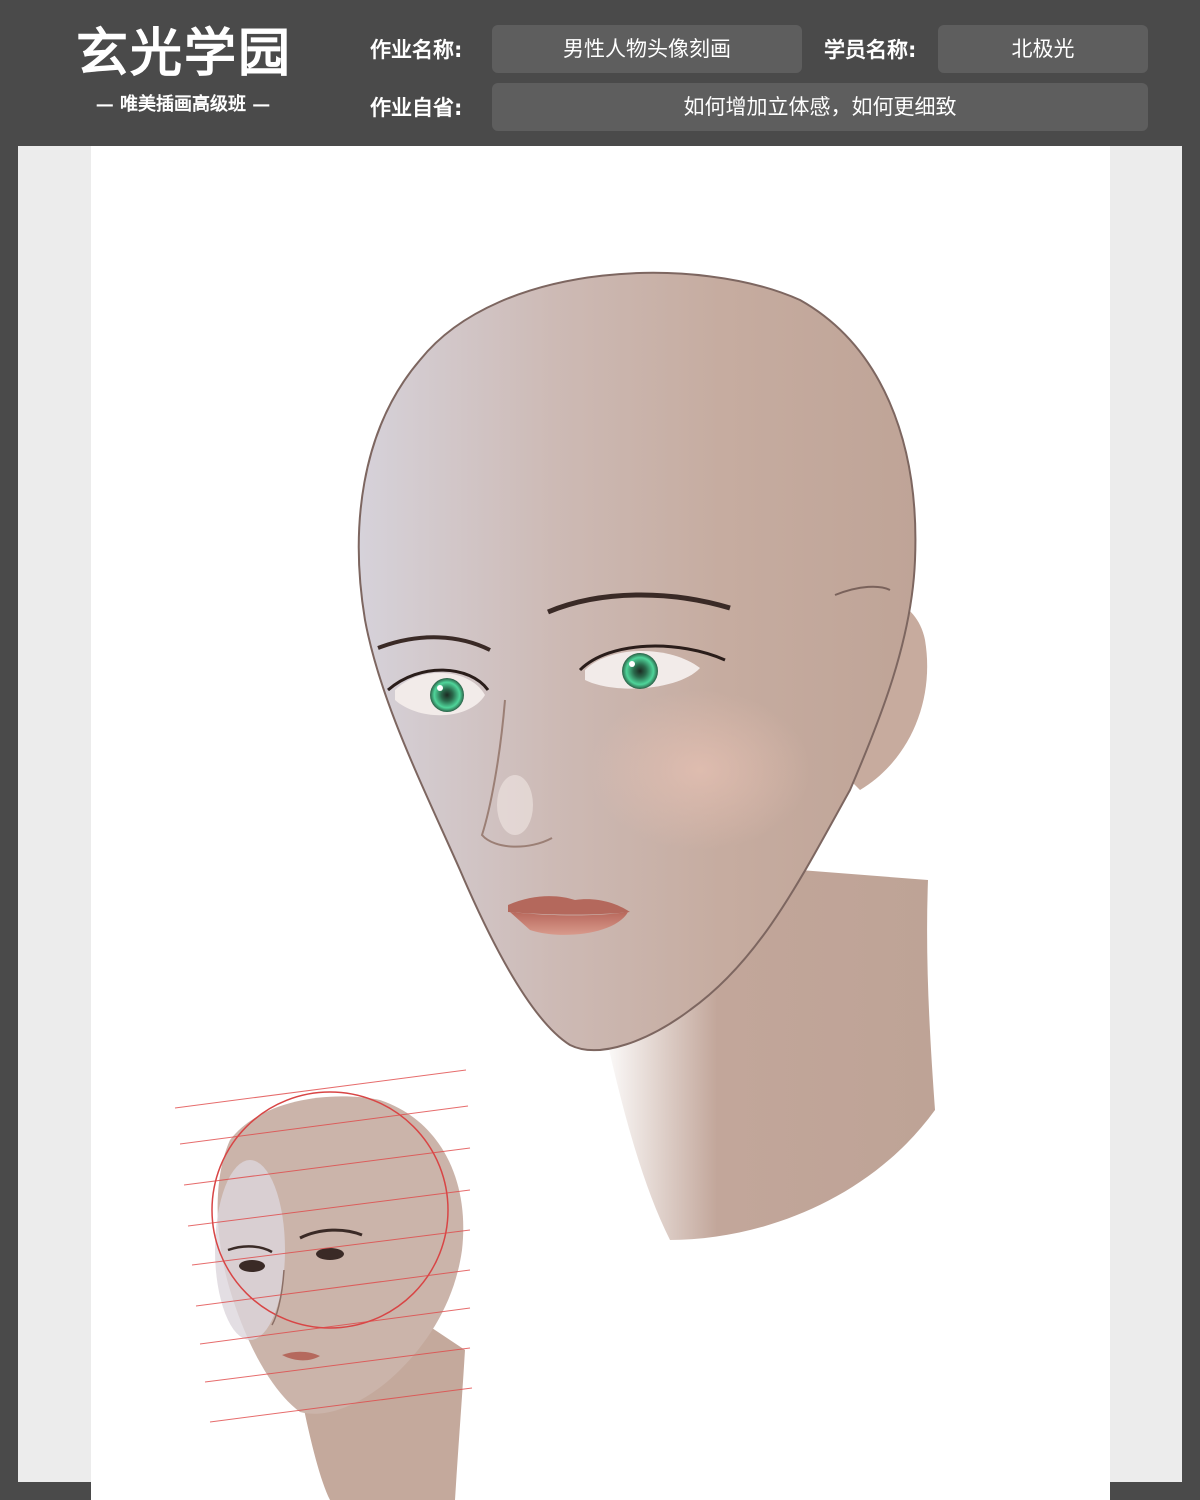  I want to click on reference-left-eye, so click(252, 1266).